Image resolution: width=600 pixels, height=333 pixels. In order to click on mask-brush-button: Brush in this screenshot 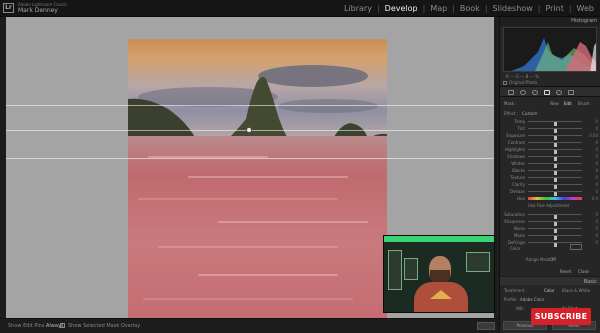, I will do `click(584, 103)`.